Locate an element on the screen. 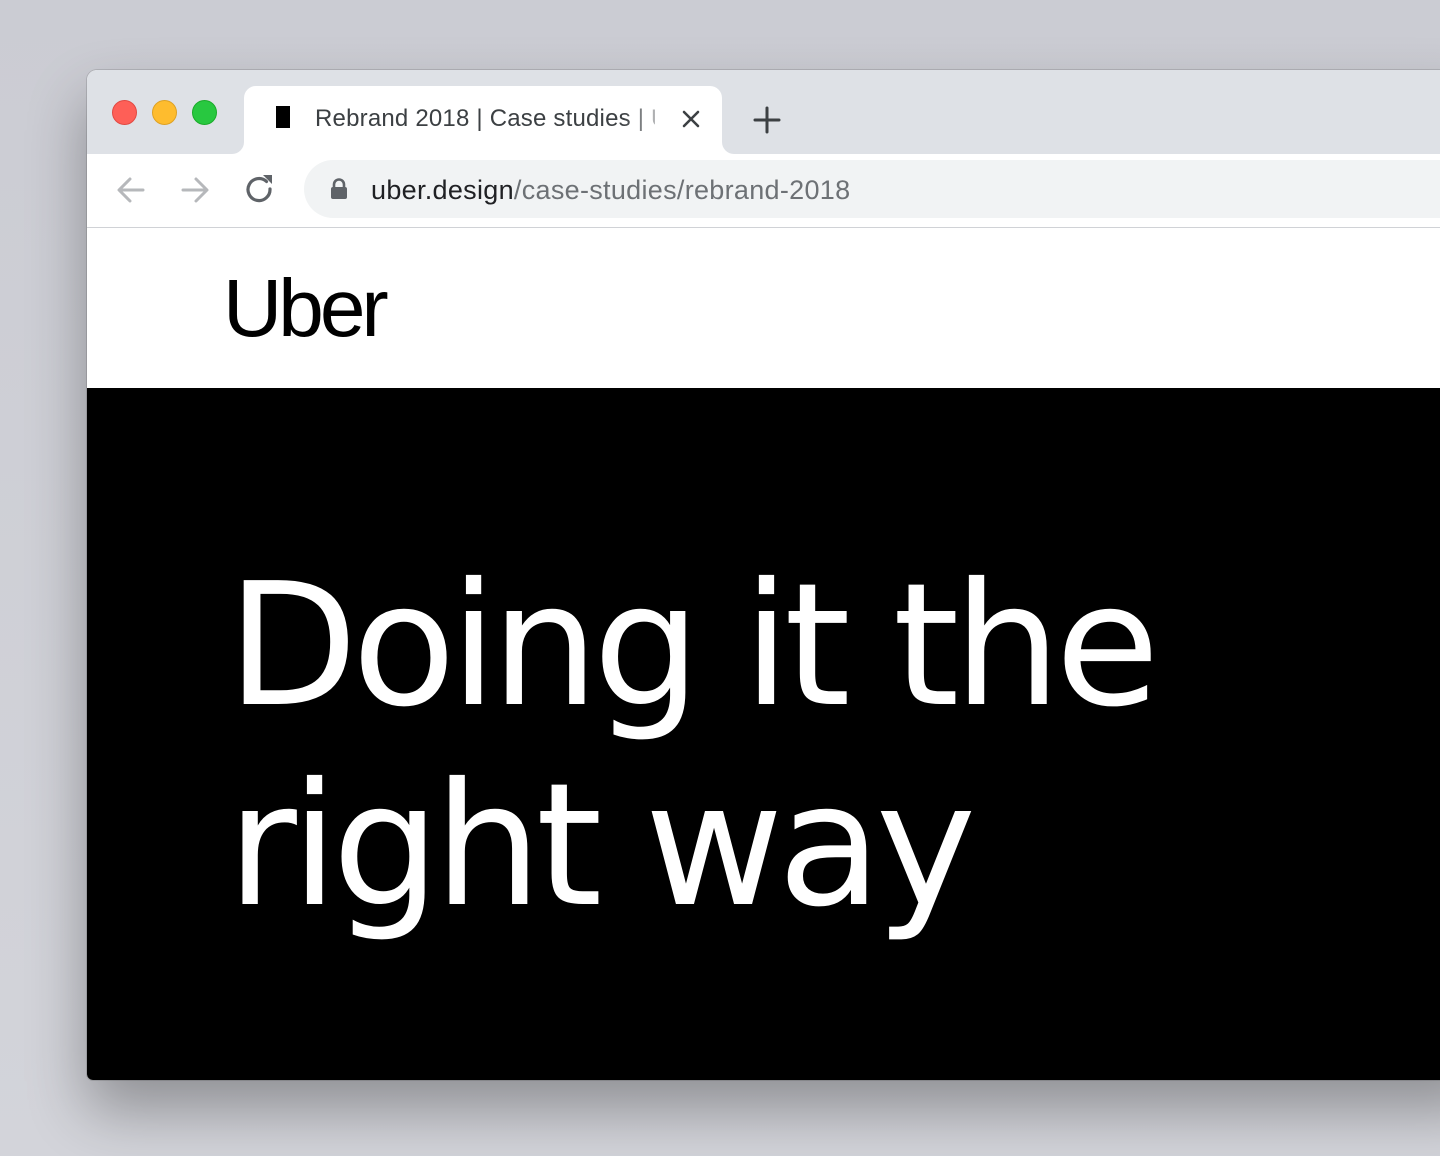  url-path: /case-studies/rebrand-2018 is located at coordinates (682, 190).